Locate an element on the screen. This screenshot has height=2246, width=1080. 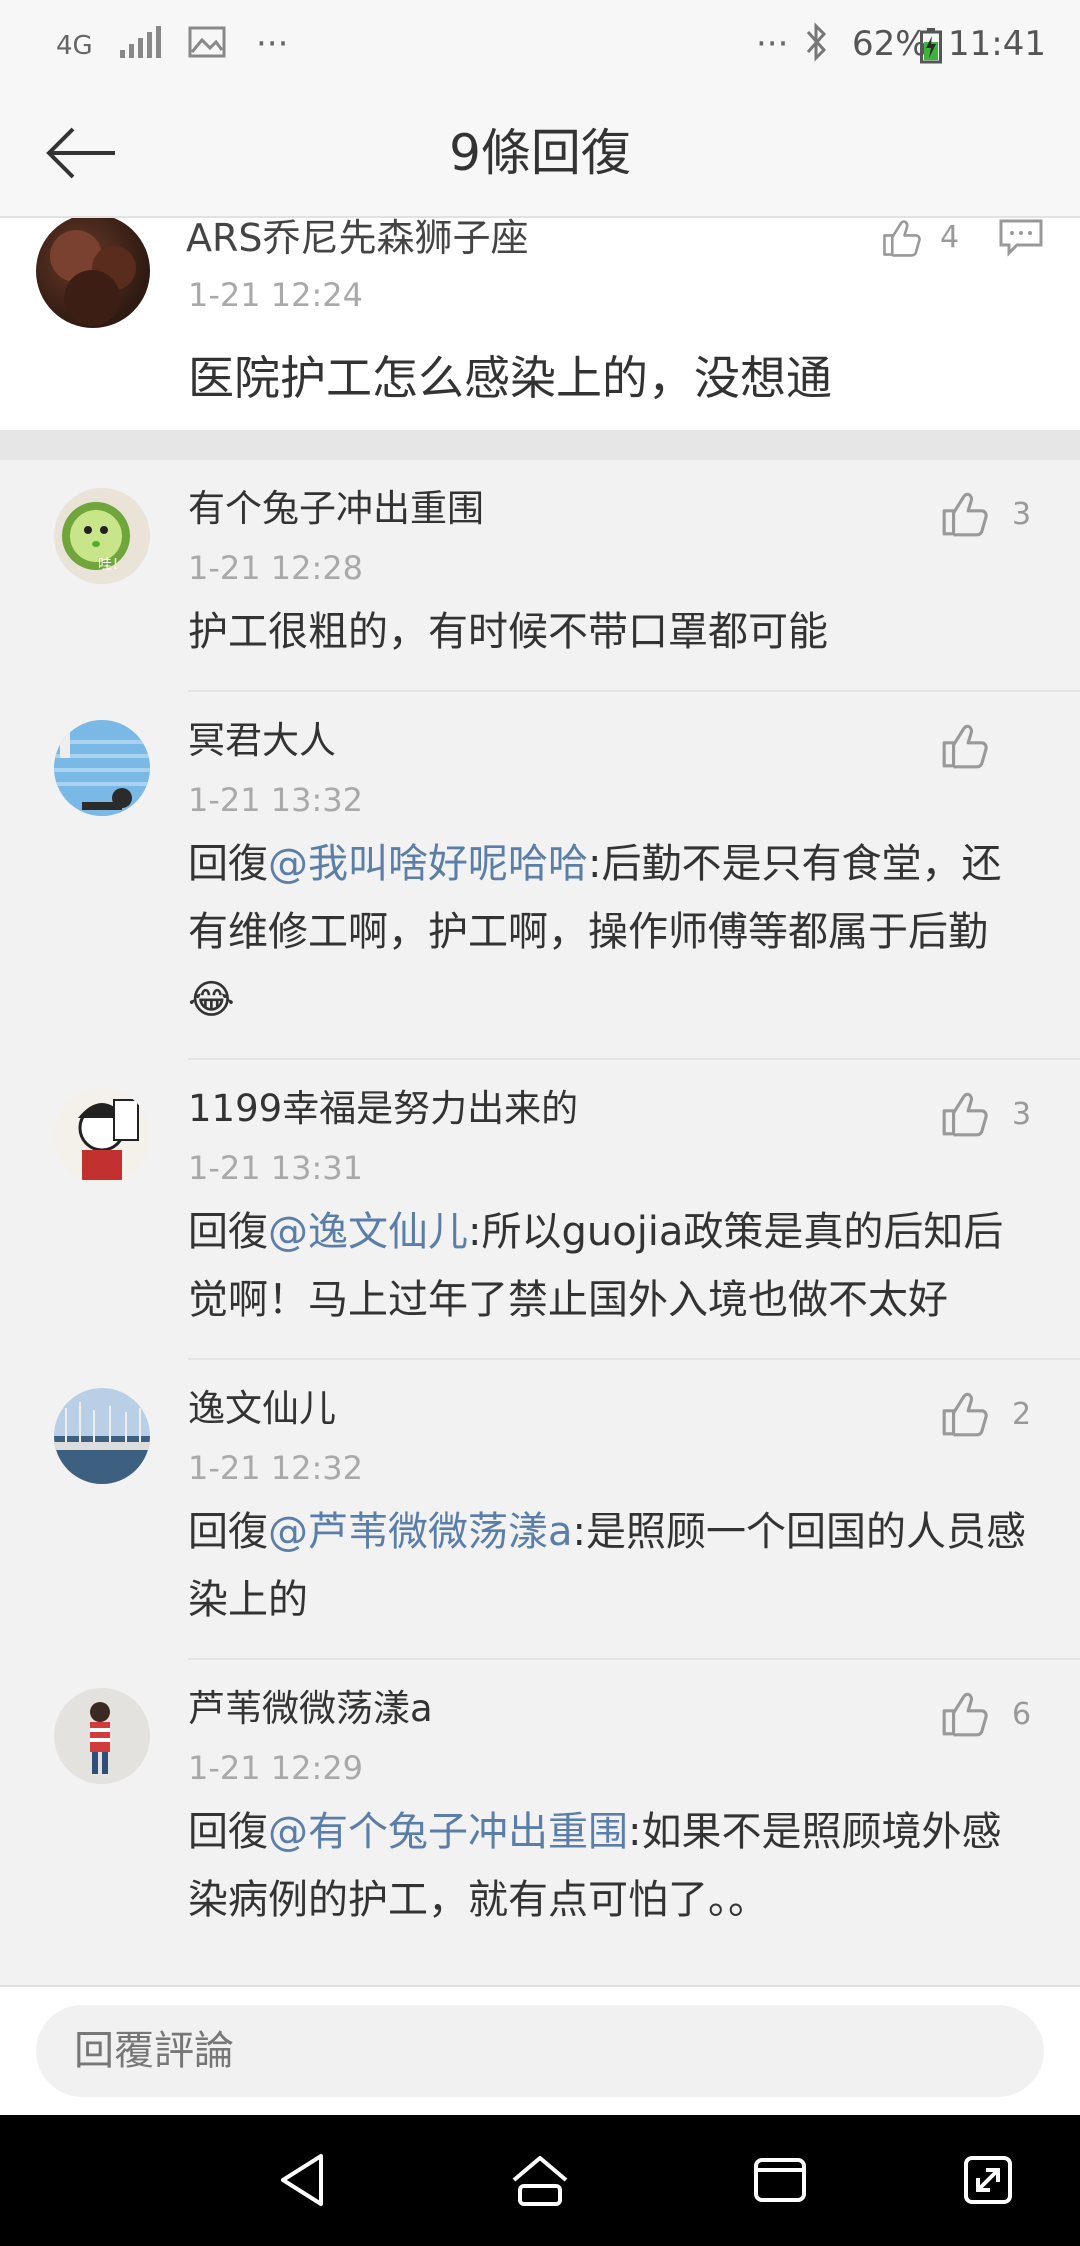
timestamp: 1-21 13:31 is located at coordinates (276, 1168).